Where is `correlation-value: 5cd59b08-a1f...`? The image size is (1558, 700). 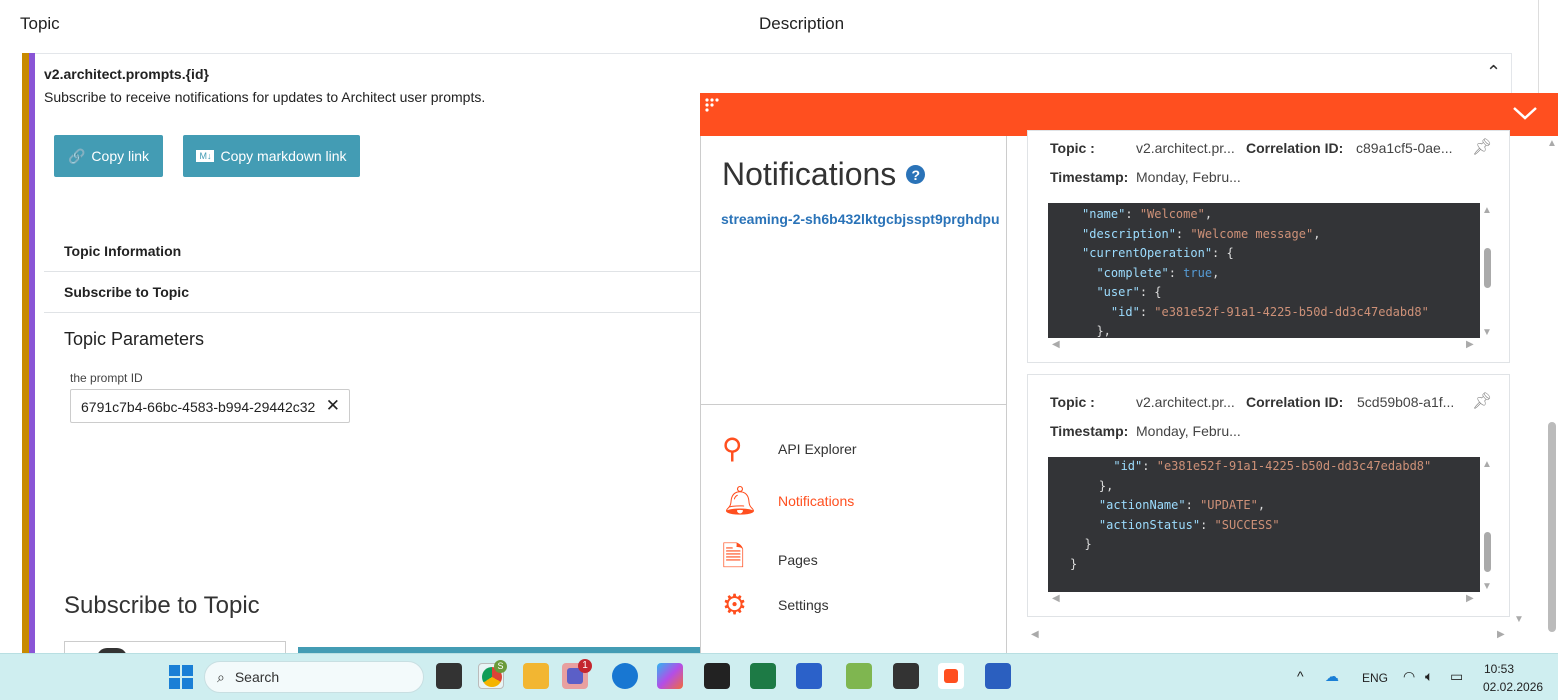
correlation-value: 5cd59b08-a1f... is located at coordinates (1406, 402).